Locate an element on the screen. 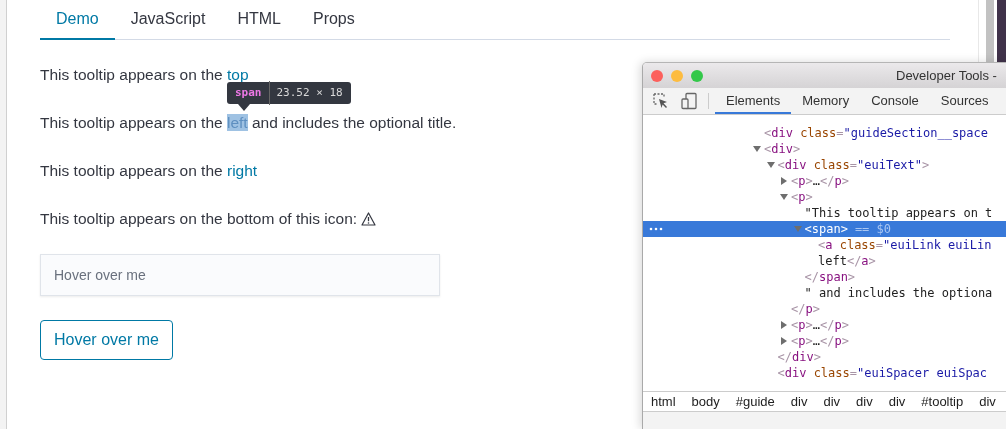  devtools-tab: Sources is located at coordinates (964, 101).